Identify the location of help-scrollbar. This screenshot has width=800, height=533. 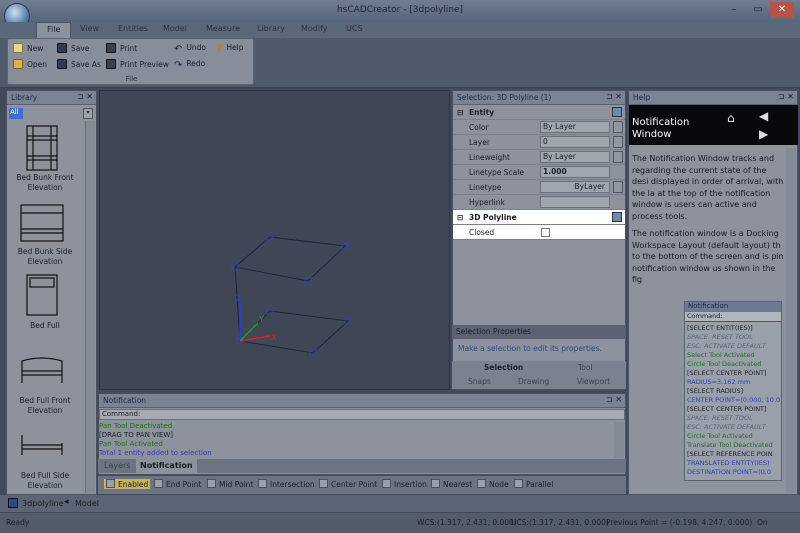
(791, 320).